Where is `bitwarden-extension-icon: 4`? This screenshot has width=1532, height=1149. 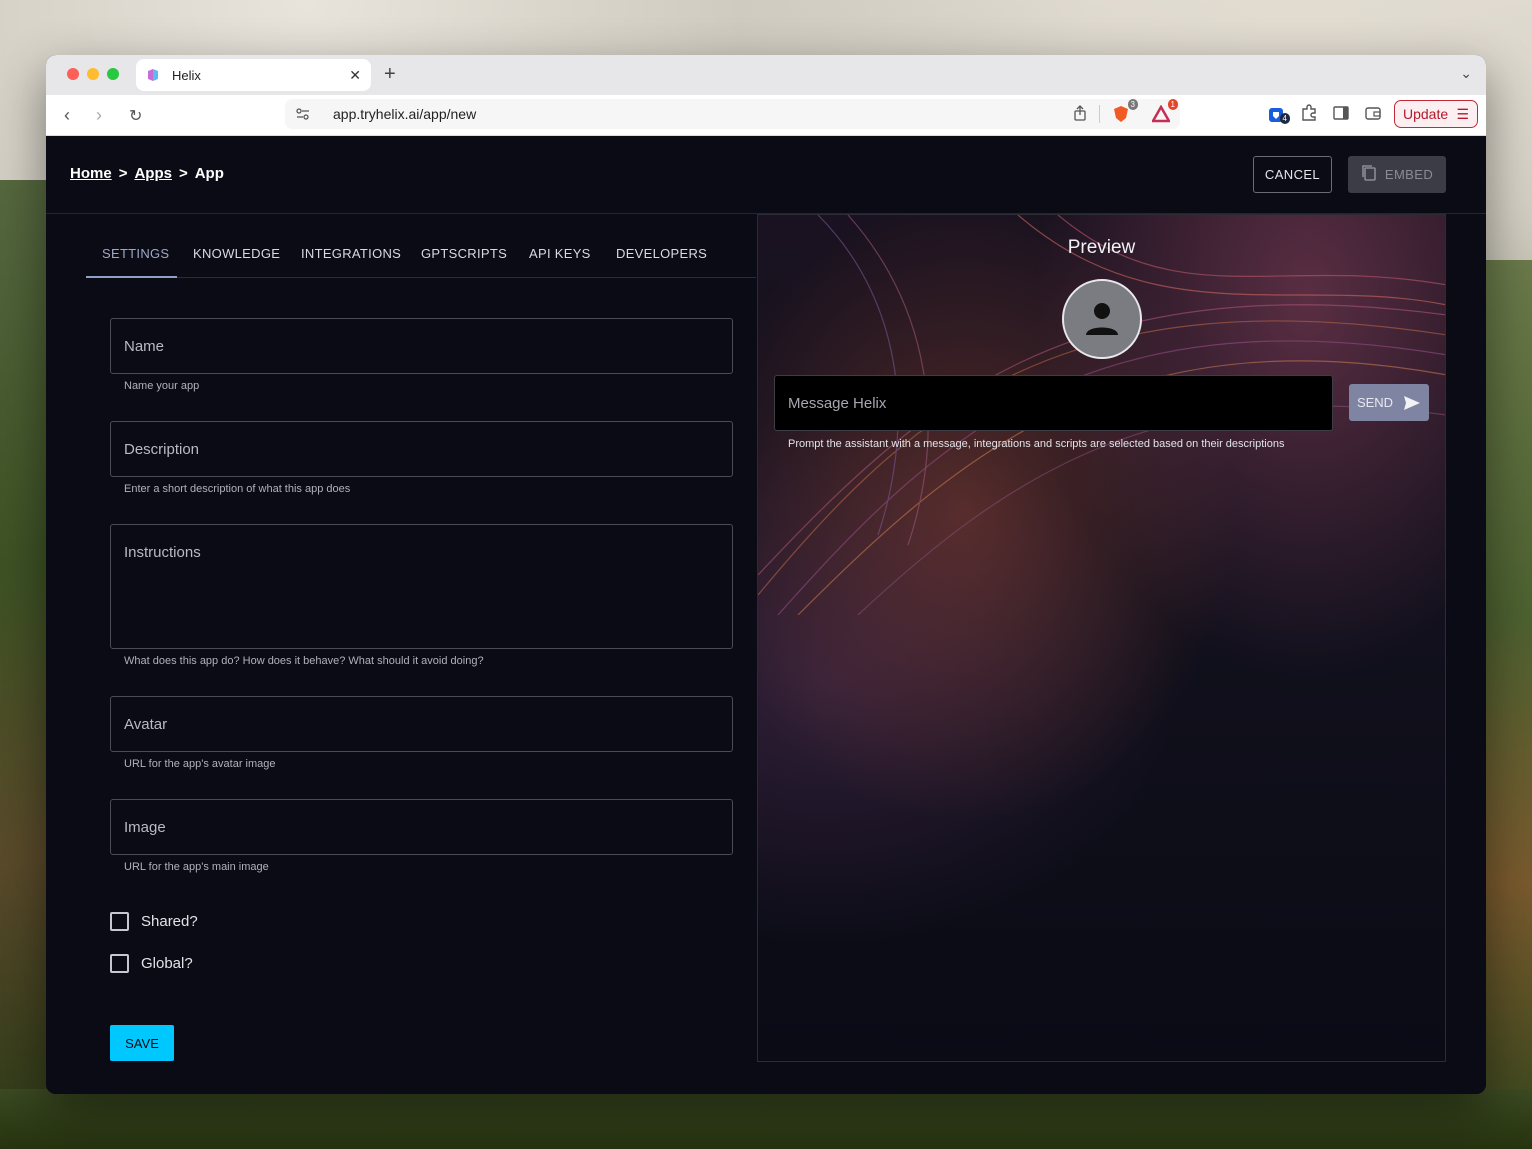
bitwarden-extension-icon: 4 is located at coordinates (1279, 116).